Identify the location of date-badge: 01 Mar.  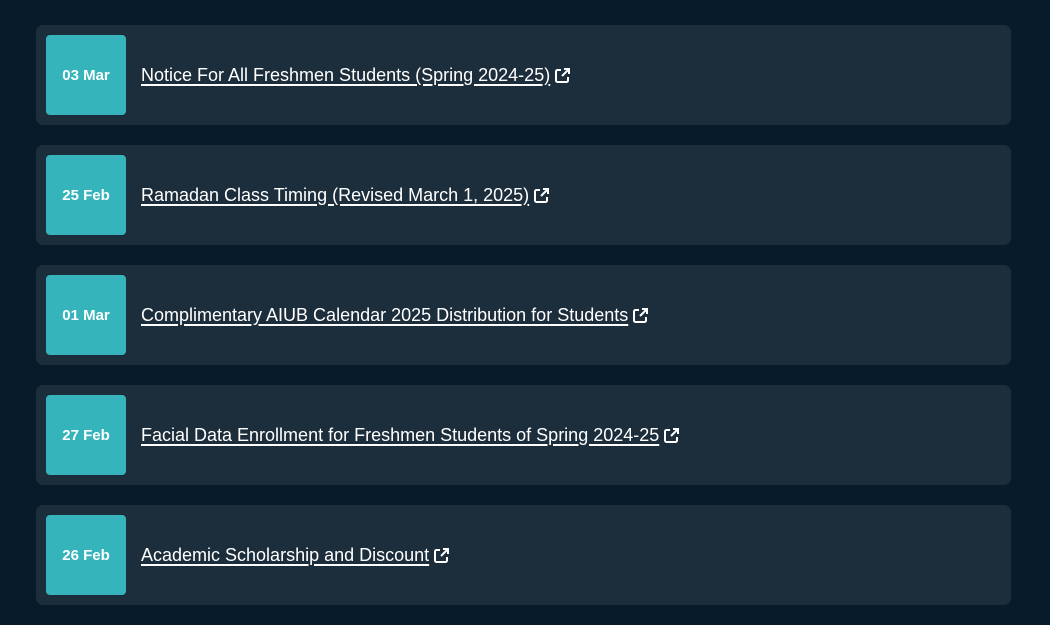
(86, 315).